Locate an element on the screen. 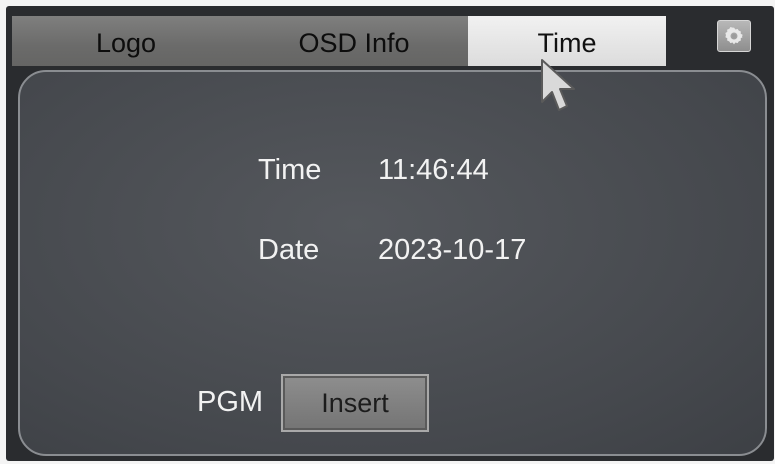 The height and width of the screenshot is (464, 775). mouse-cursor-icon is located at coordinates (558, 85).